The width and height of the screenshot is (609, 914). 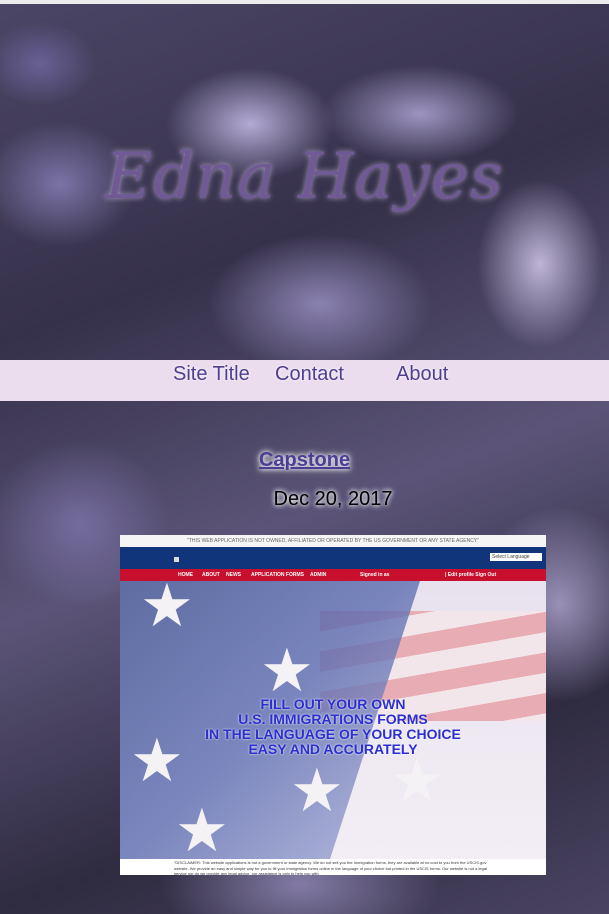 What do you see at coordinates (233, 575) in the screenshot?
I see `screenshot-menu-news: NEWS` at bounding box center [233, 575].